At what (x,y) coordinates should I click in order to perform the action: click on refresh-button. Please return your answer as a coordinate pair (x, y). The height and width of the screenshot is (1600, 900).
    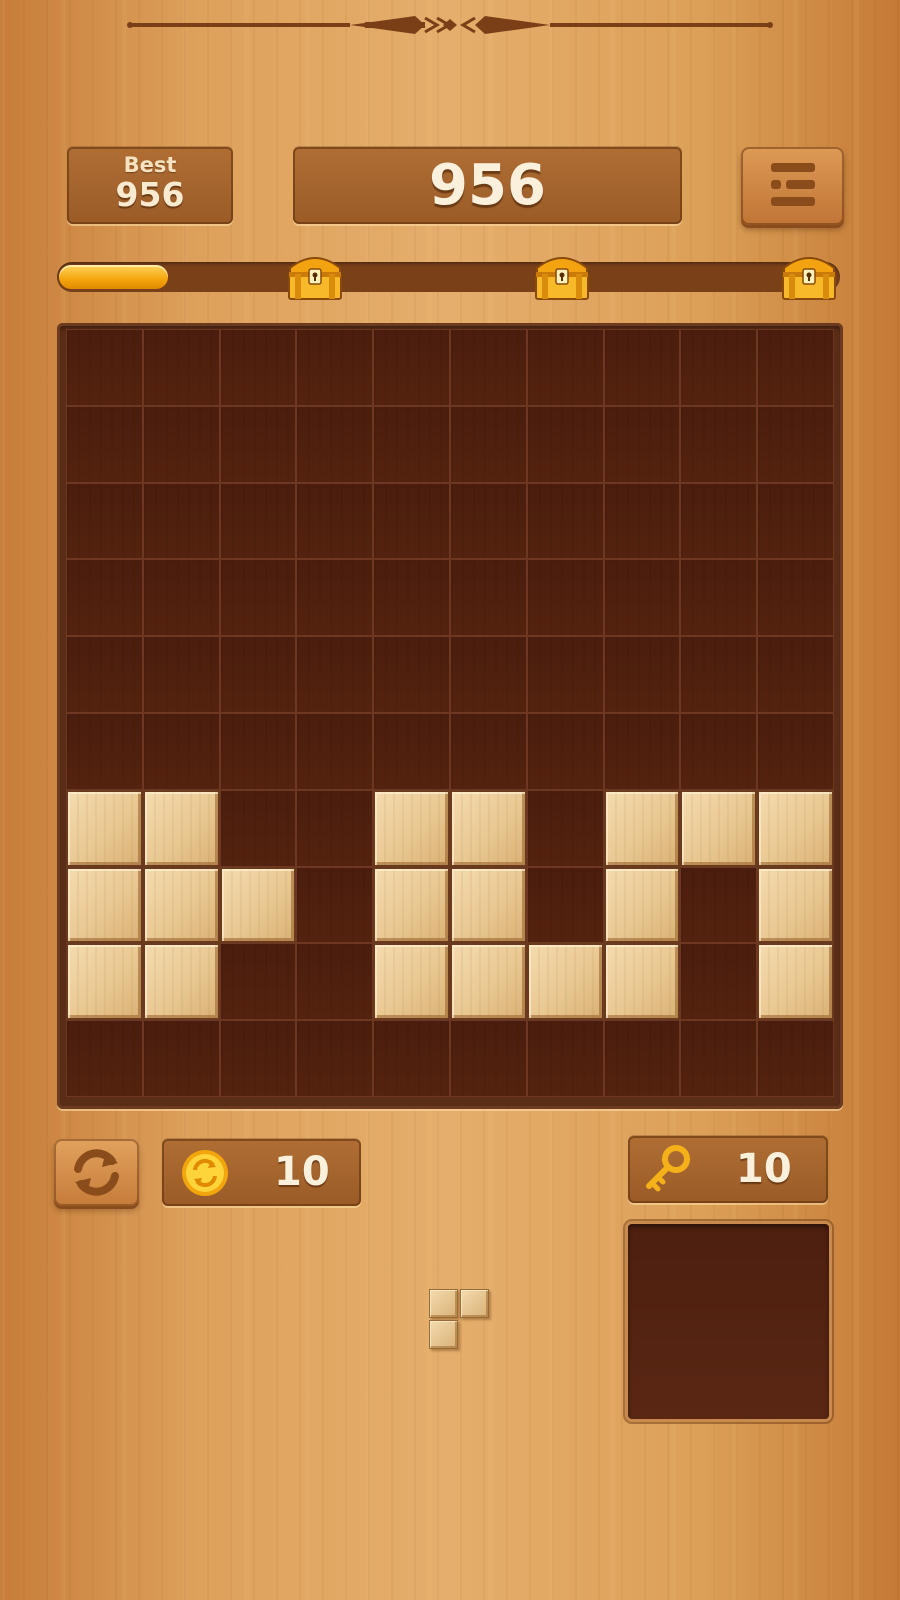
    Looking at the image, I should click on (96, 1172).